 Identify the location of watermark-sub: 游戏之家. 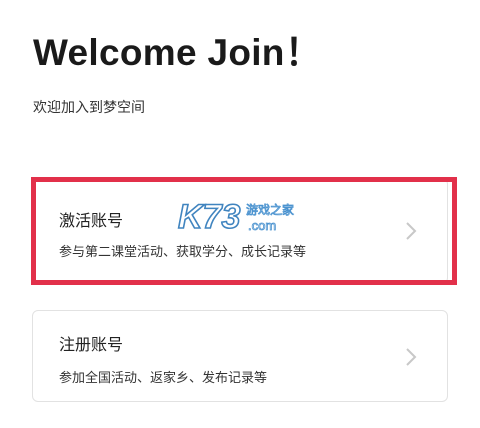
(270, 209).